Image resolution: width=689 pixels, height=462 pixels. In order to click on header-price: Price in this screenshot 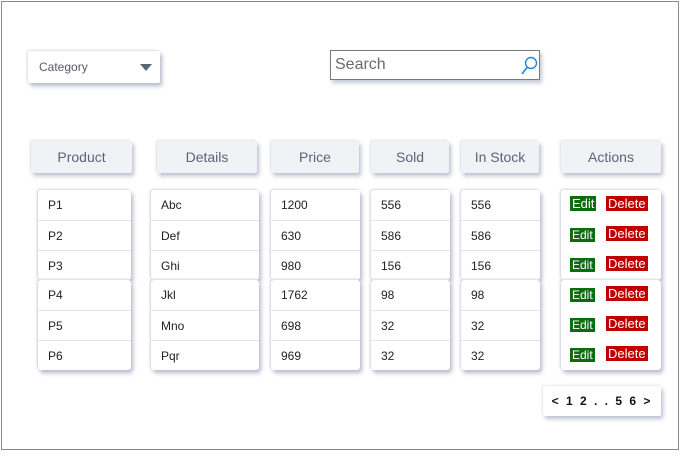, I will do `click(315, 157)`.